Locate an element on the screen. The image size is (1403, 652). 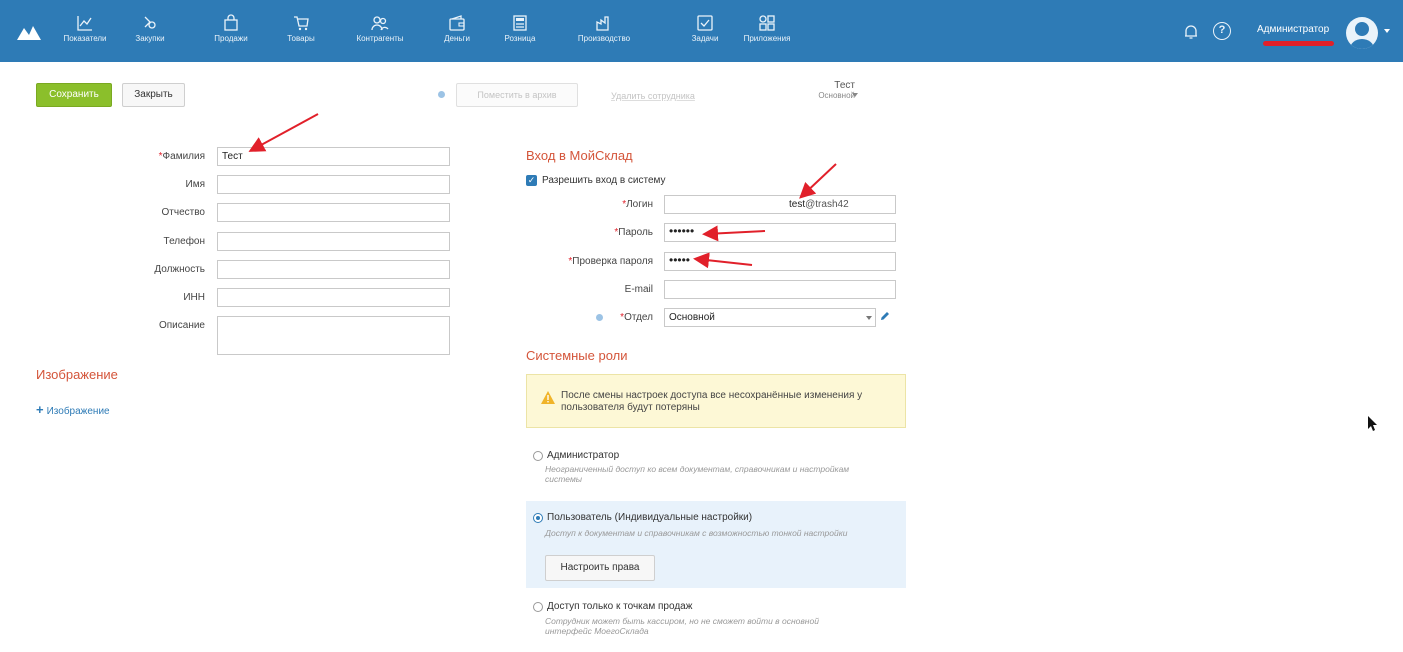
nav-item-sales: Продажи is located at coordinates (231, 28).